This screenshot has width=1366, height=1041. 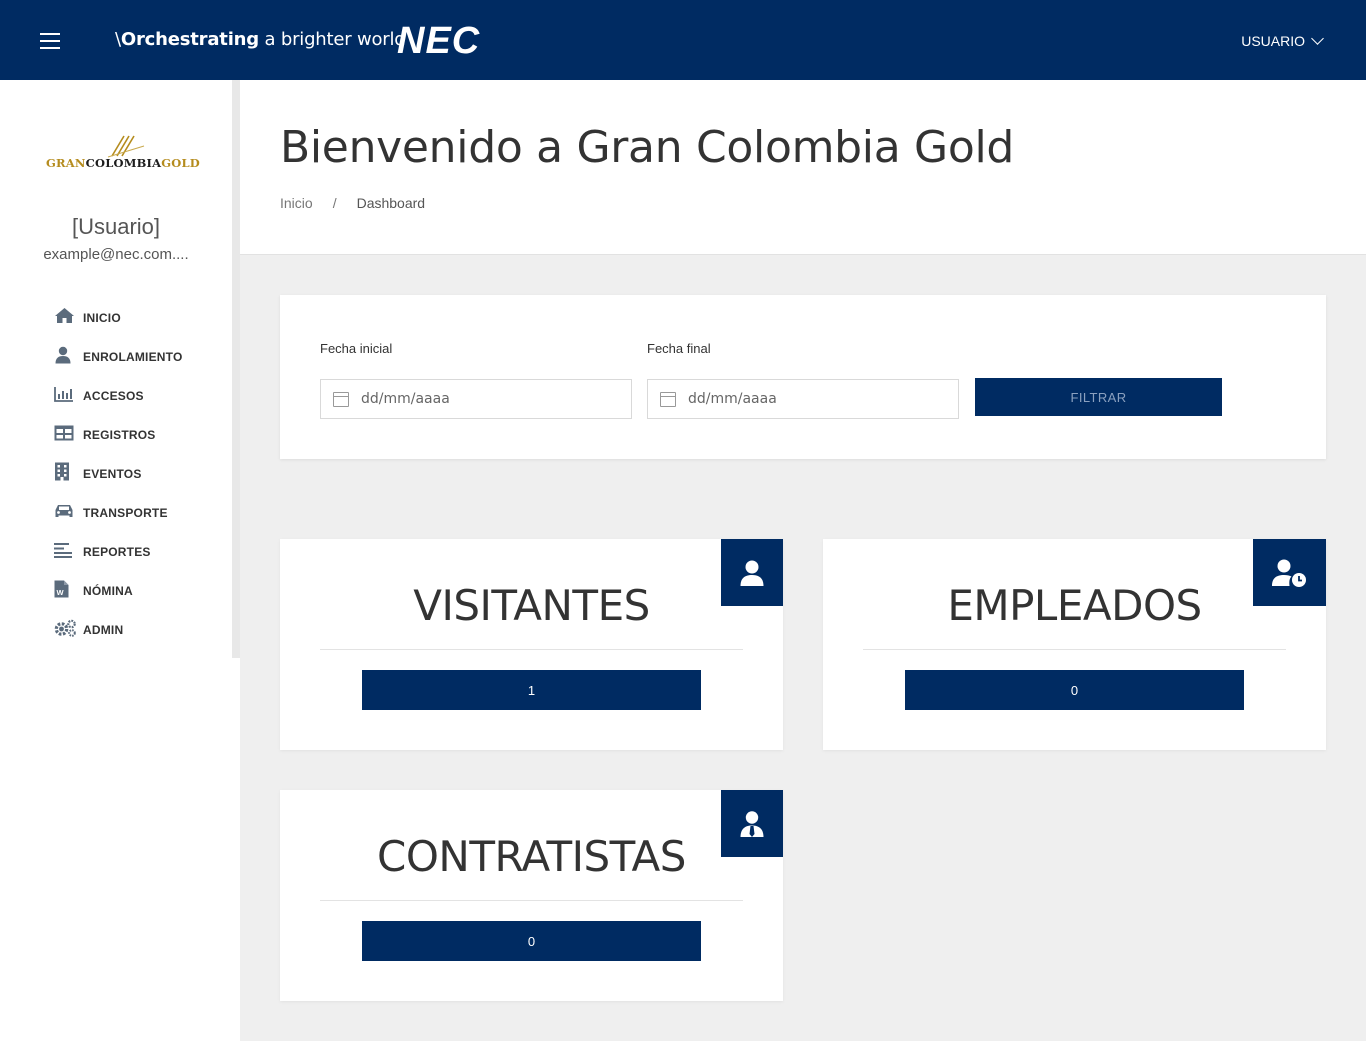 I want to click on sidebar-item-reportes: REPORTES, so click(x=118, y=549).